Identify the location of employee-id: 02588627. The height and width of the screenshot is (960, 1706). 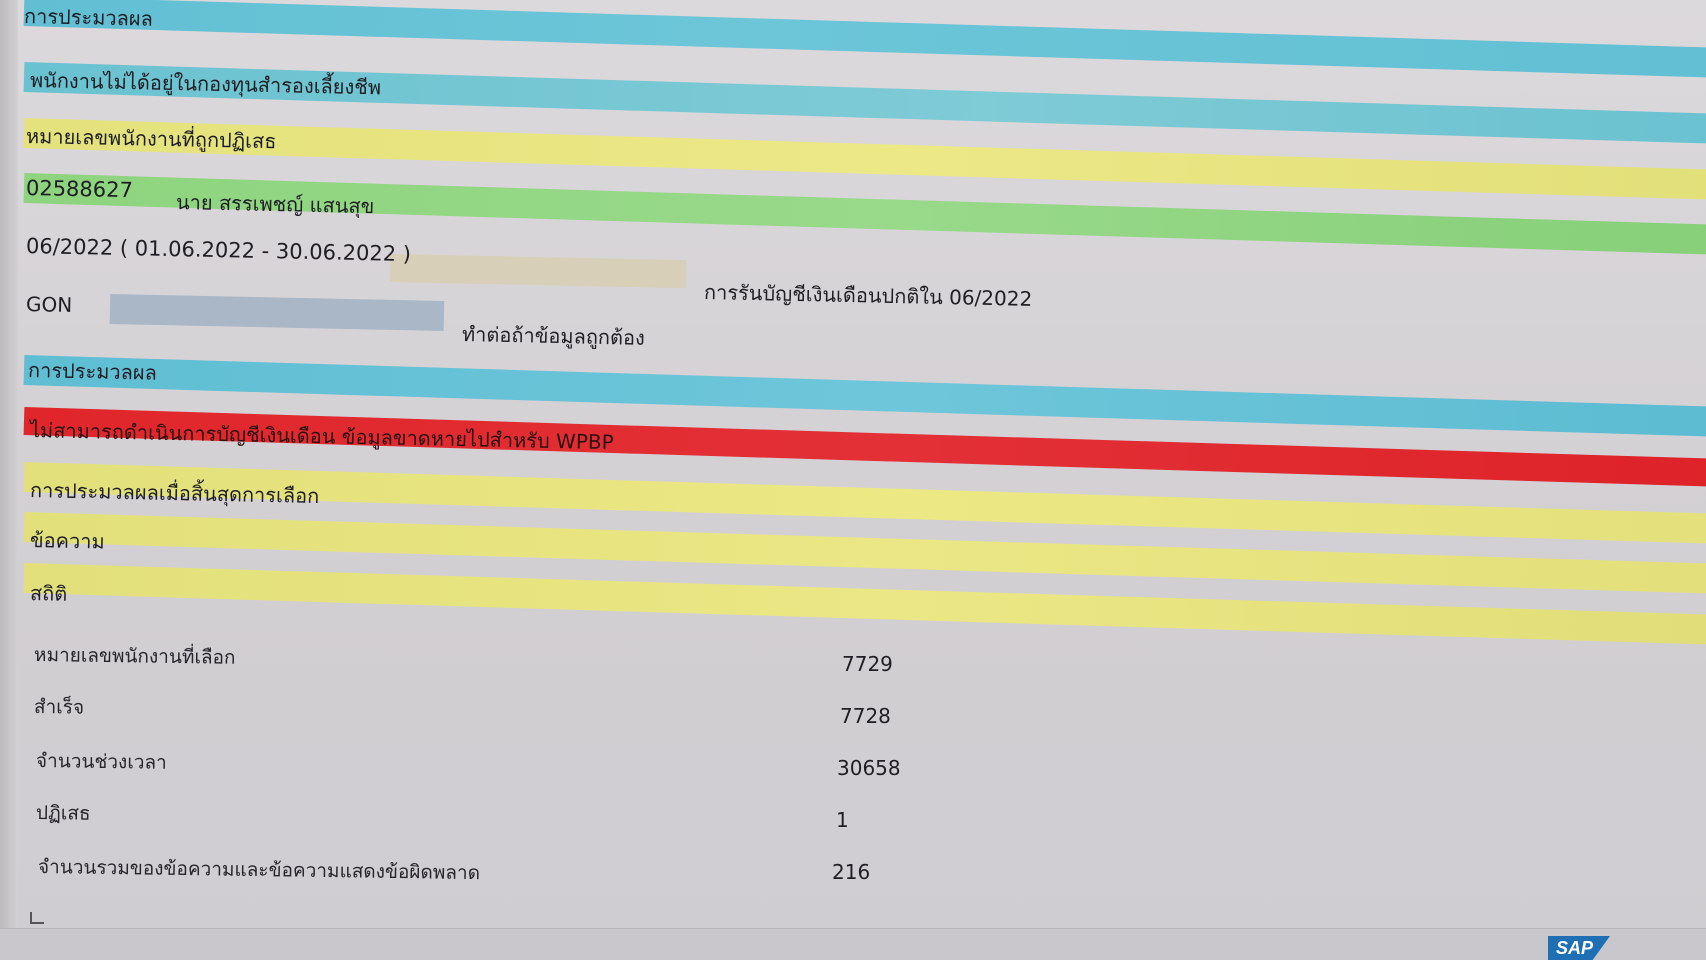
(79, 189).